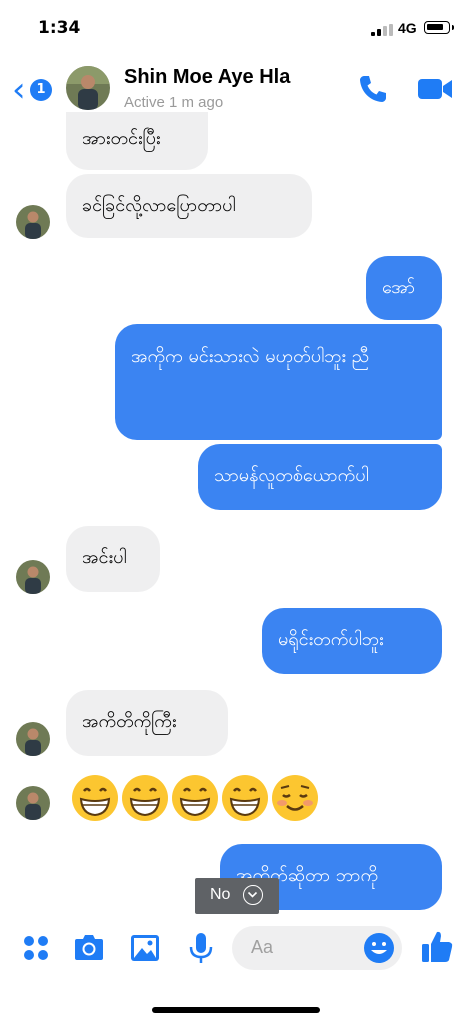  Describe the element at coordinates (437, 946) in the screenshot. I see `like-thumb-icon` at that location.